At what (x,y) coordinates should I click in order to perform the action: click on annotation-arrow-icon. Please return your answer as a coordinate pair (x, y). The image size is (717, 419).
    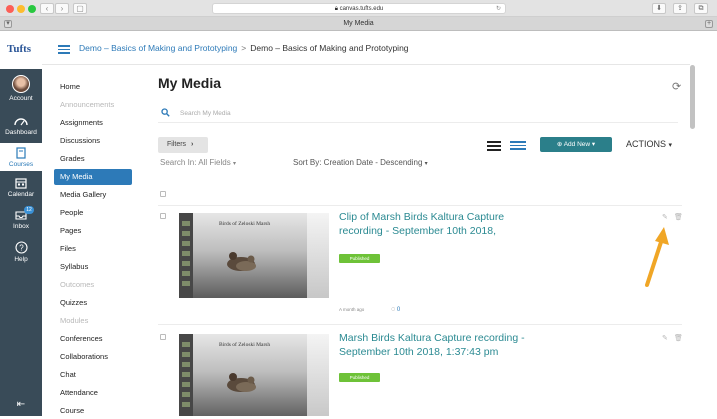
    Looking at the image, I should click on (657, 257).